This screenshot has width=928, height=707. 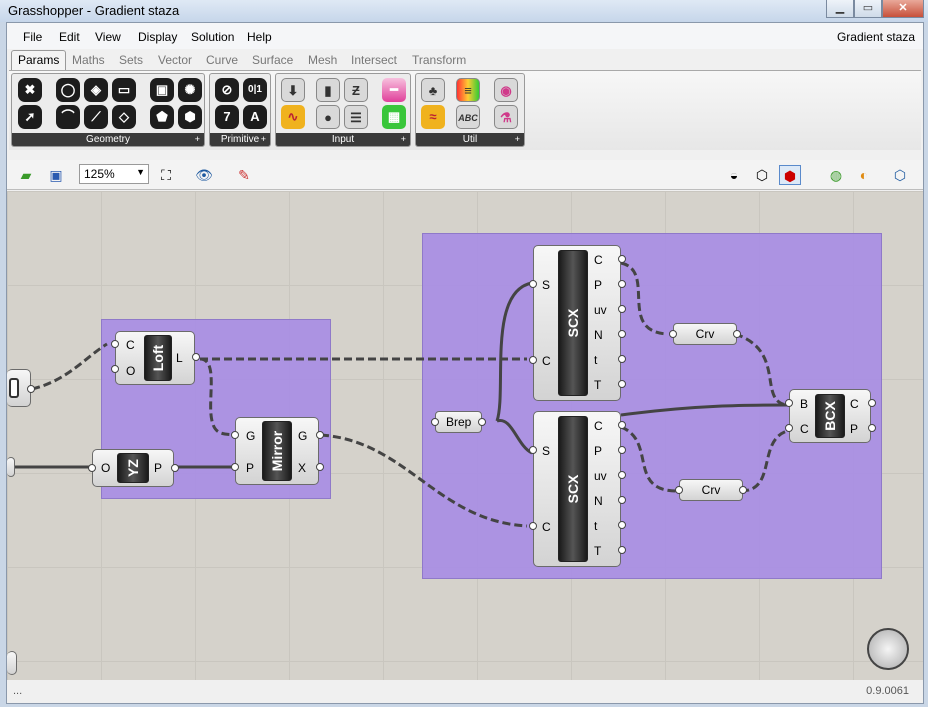 What do you see at coordinates (96, 90) in the screenshot?
I see `curve-icon: ◈` at bounding box center [96, 90].